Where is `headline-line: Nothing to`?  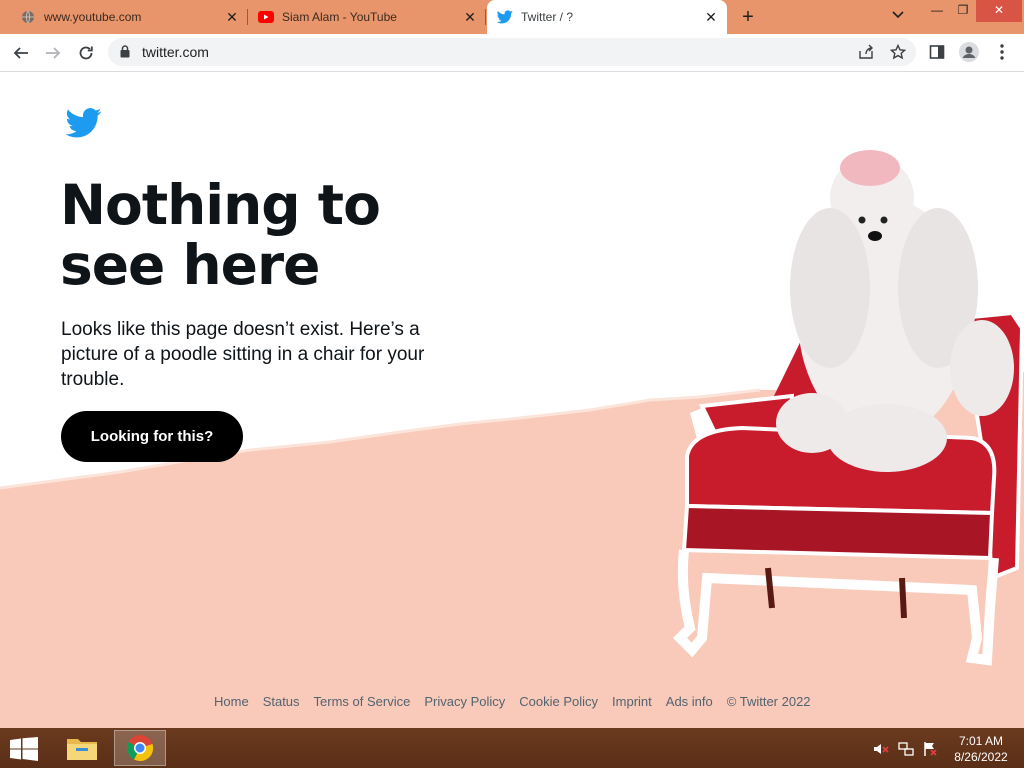
headline-line: Nothing to is located at coordinates (220, 205).